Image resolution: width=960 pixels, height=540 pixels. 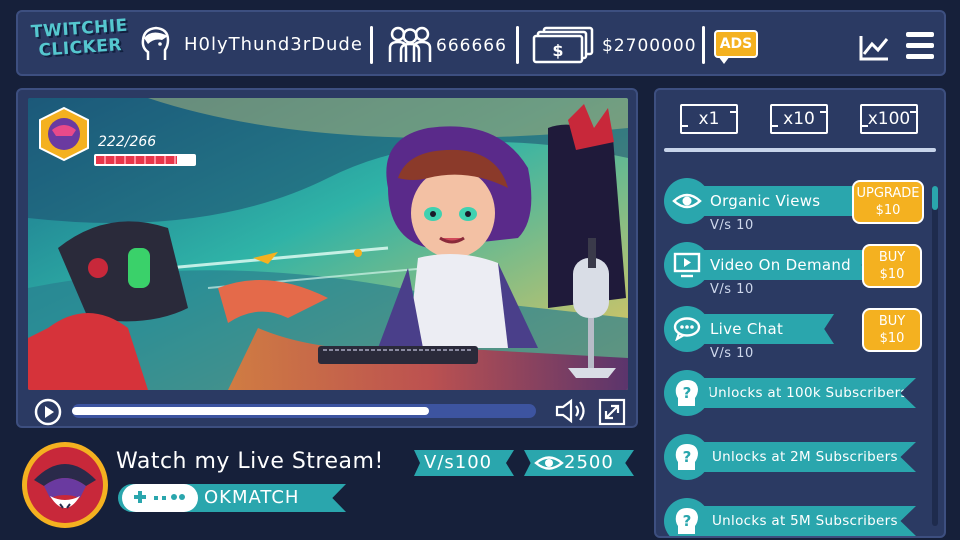 I want to click on unlock-requirement: Unlocks at 100k Subscribers, so click(x=805, y=393).